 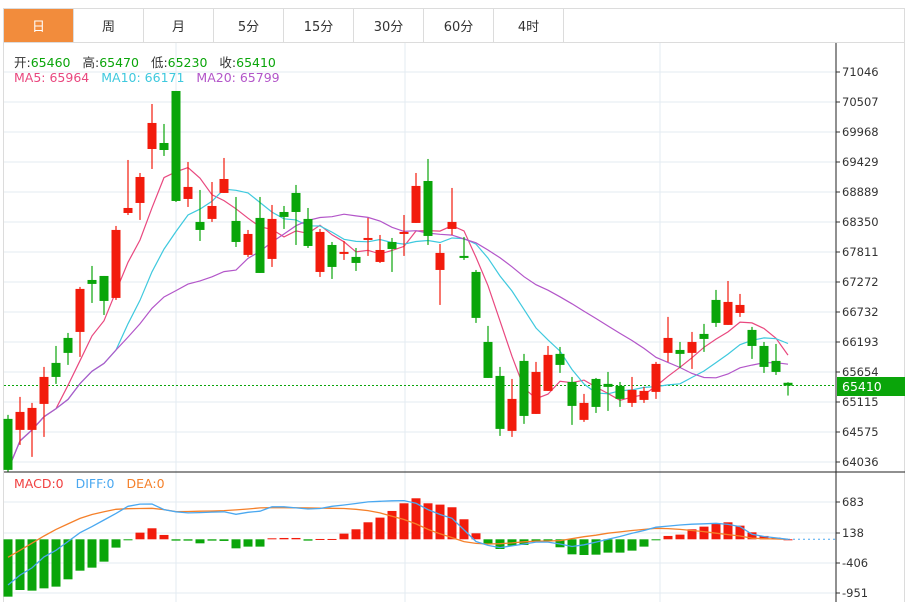 What do you see at coordinates (860, 342) in the screenshot?
I see `price-tick-label: 66193` at bounding box center [860, 342].